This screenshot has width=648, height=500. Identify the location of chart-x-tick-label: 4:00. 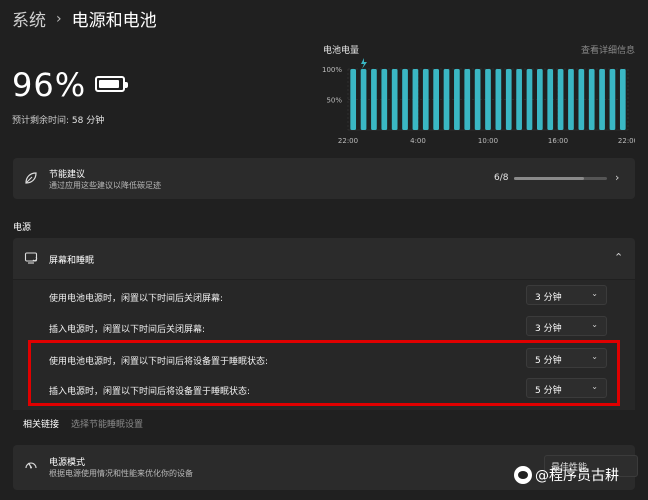
(418, 141).